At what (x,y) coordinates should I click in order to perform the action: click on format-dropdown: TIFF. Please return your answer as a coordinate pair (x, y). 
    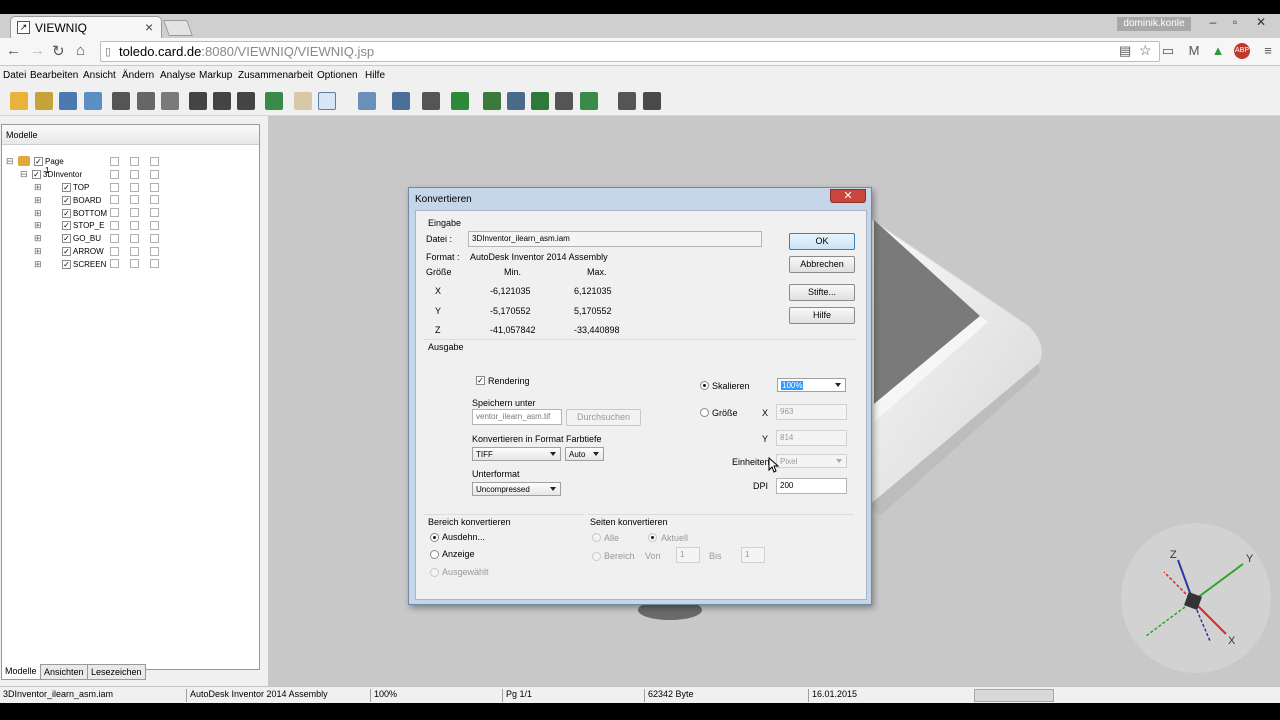
    Looking at the image, I should click on (516, 454).